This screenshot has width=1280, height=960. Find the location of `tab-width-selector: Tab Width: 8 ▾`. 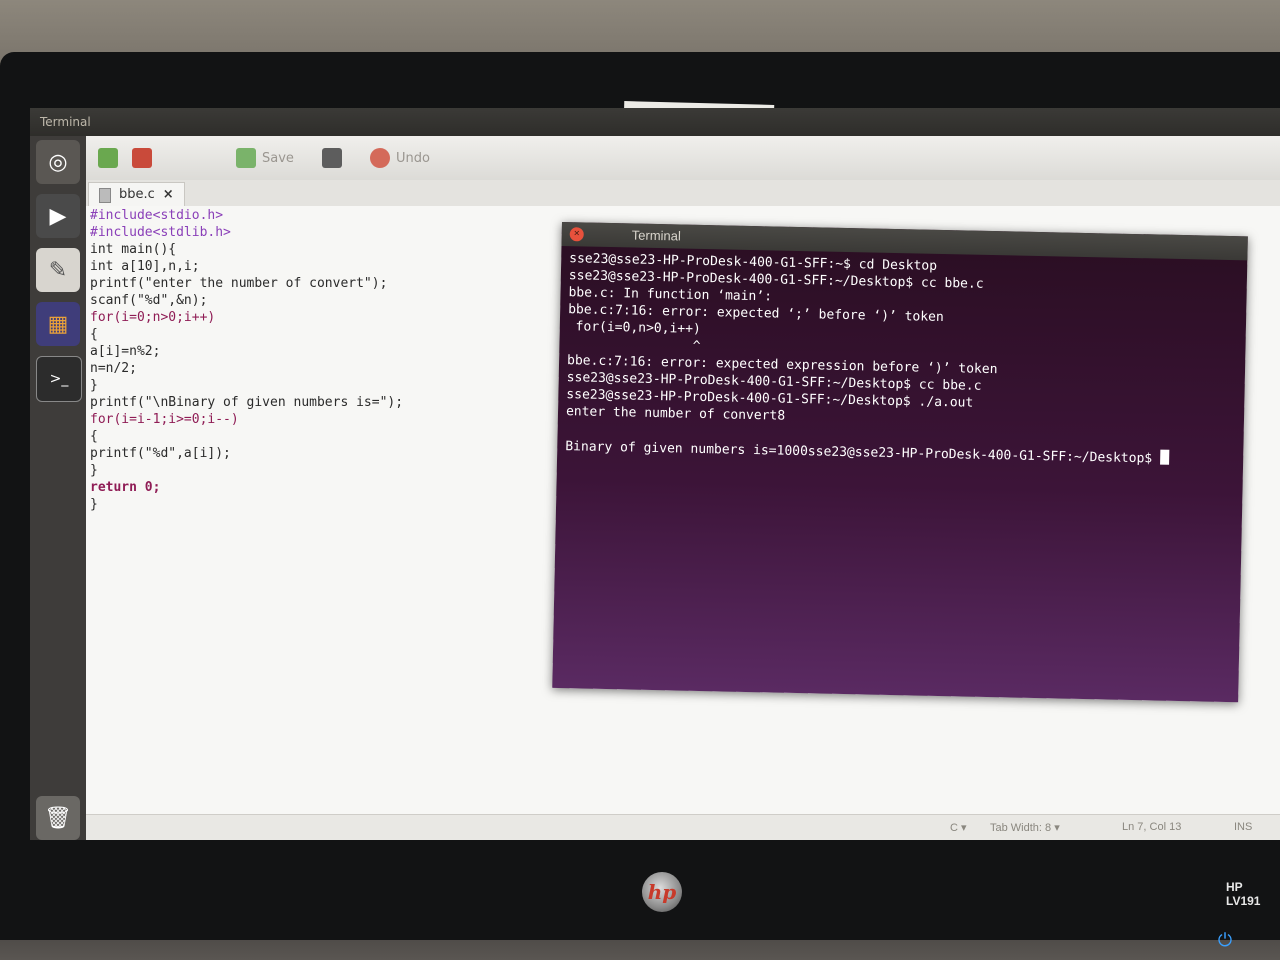

tab-width-selector: Tab Width: 8 ▾ is located at coordinates (1025, 827).